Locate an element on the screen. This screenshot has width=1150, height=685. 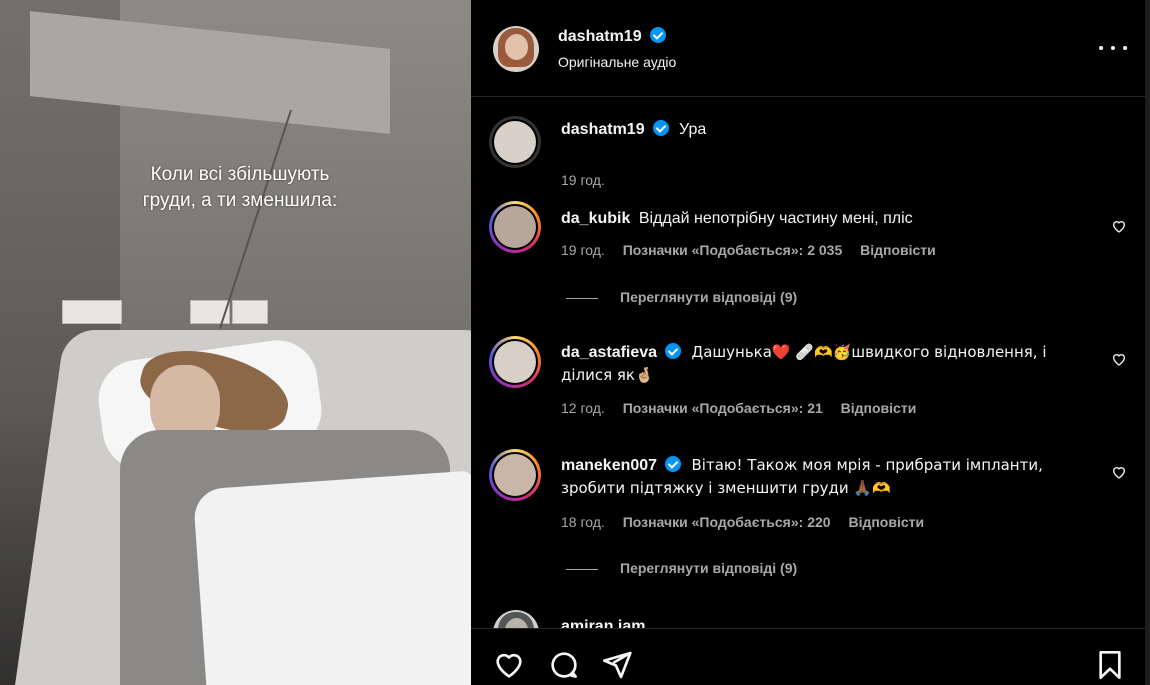
comment-username: maneken007 is located at coordinates (609, 465).